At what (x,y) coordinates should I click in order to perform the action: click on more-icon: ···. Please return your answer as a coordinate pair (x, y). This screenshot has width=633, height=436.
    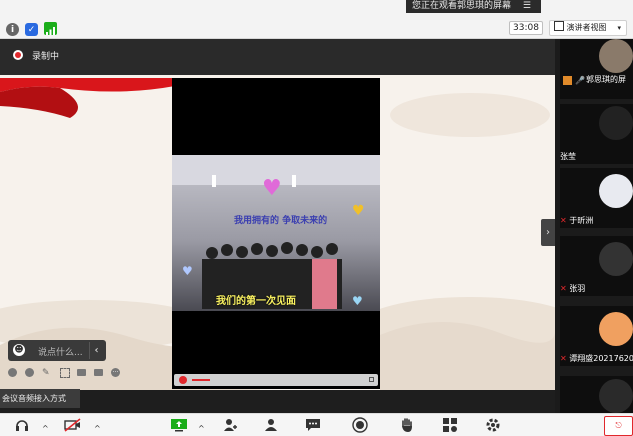
    Looking at the image, I should click on (115, 372).